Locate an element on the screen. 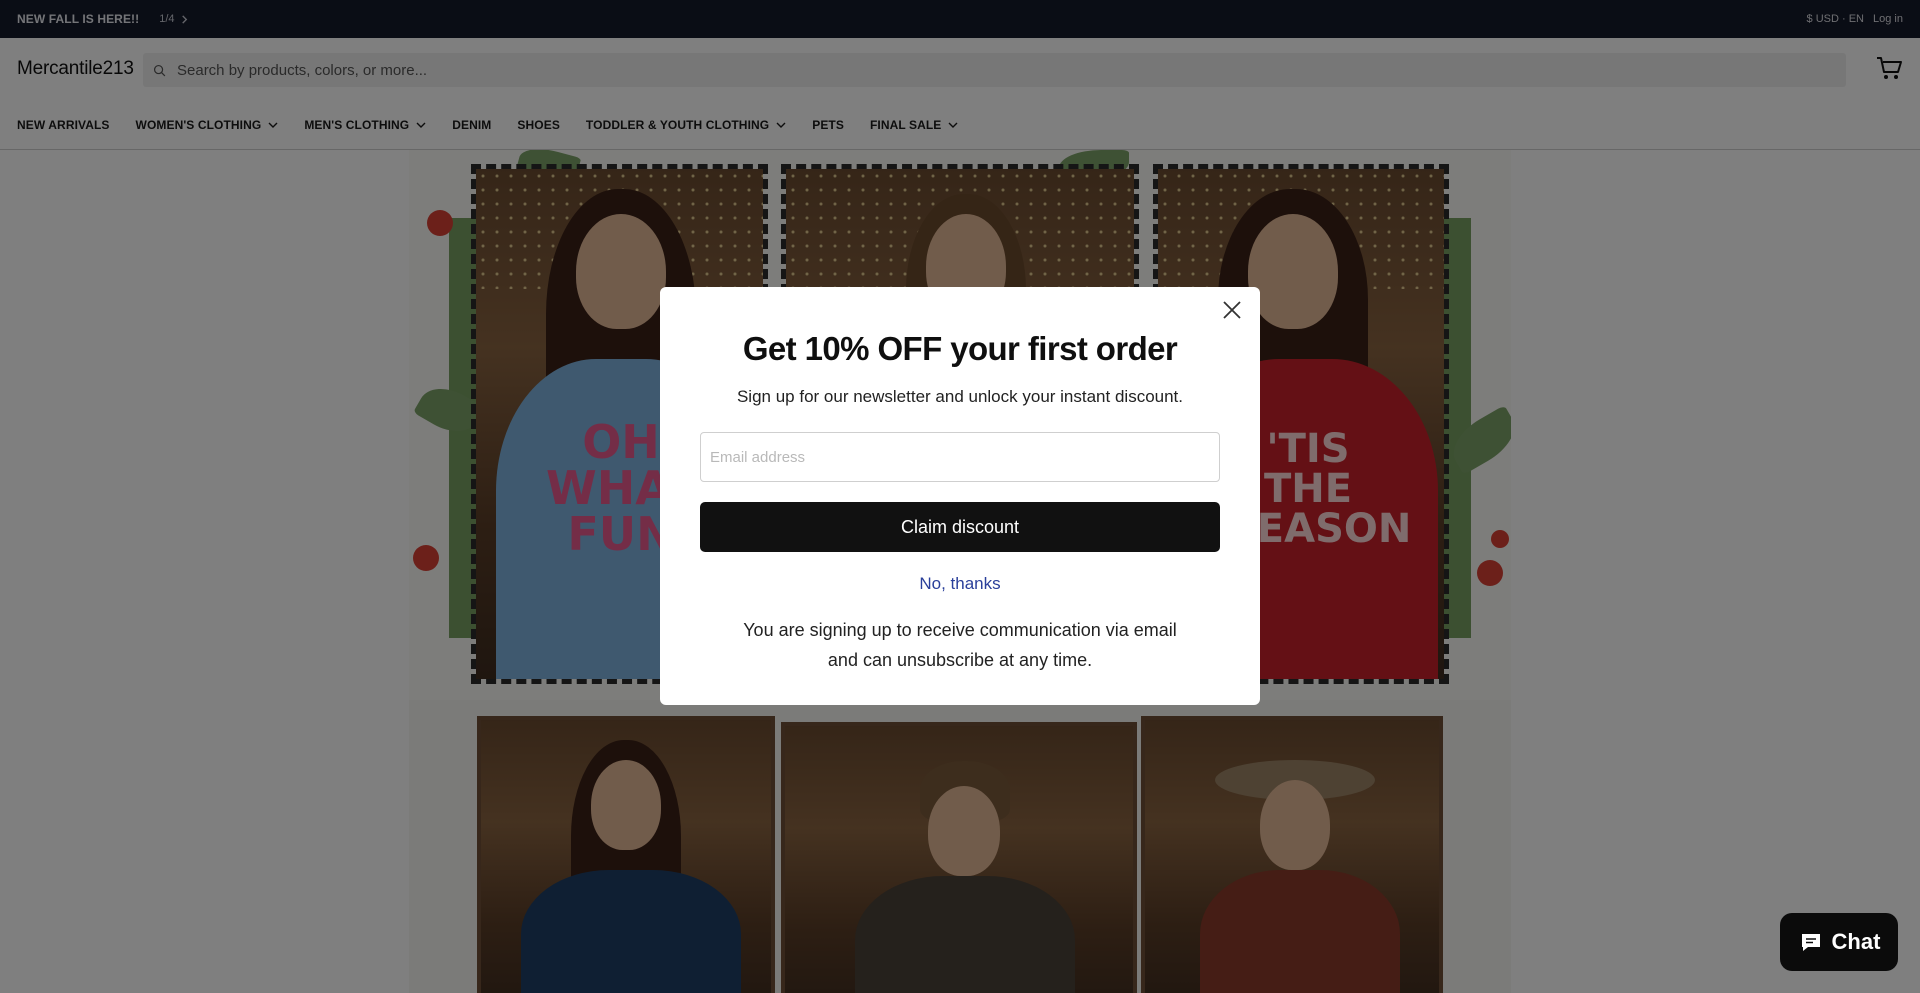 The image size is (1920, 993). no-thanks-link: No, thanks is located at coordinates (960, 584).